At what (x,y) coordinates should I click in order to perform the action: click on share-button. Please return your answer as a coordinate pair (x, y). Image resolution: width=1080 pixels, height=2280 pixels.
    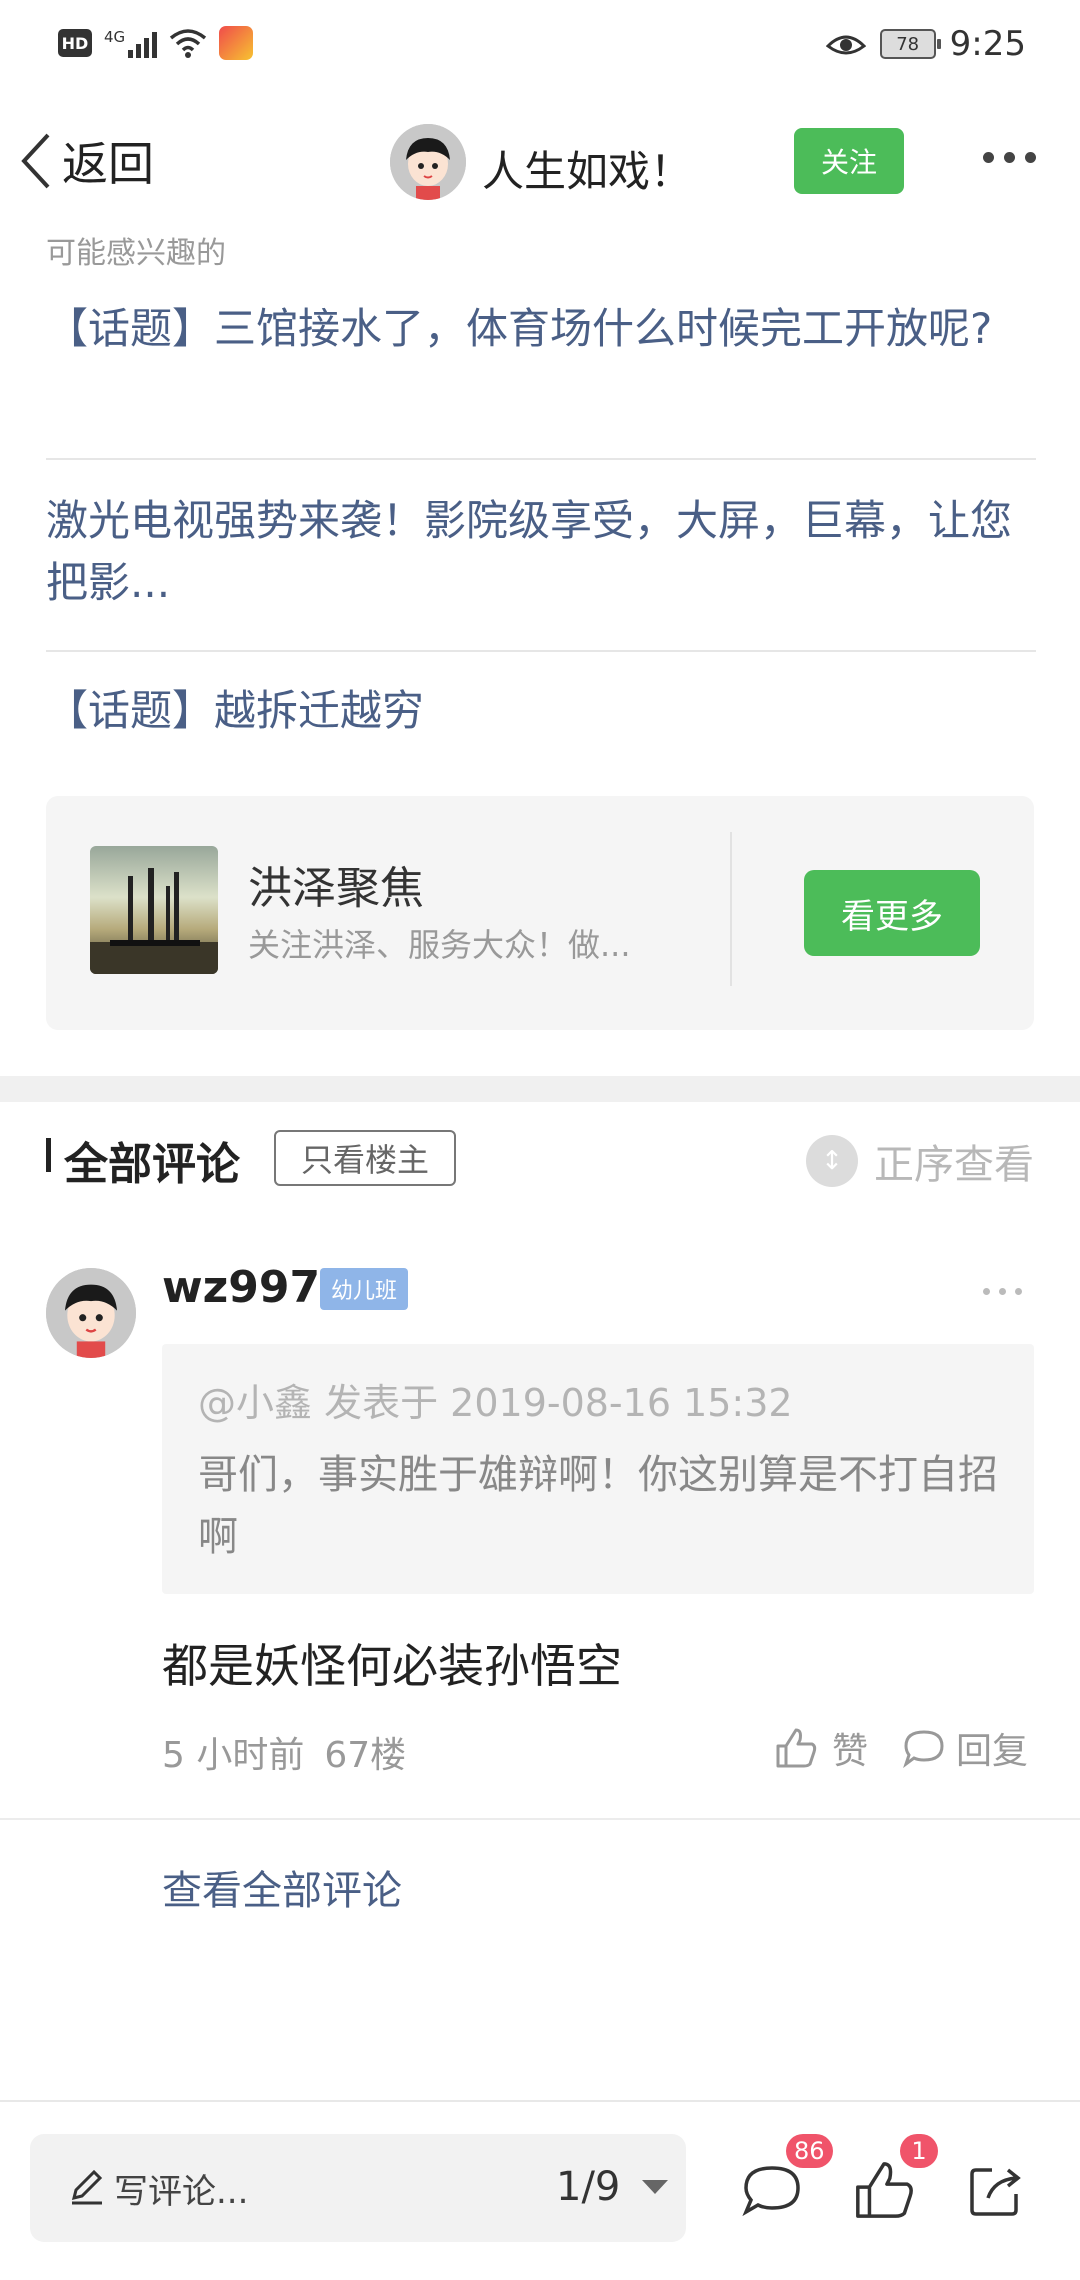
    Looking at the image, I should click on (996, 2190).